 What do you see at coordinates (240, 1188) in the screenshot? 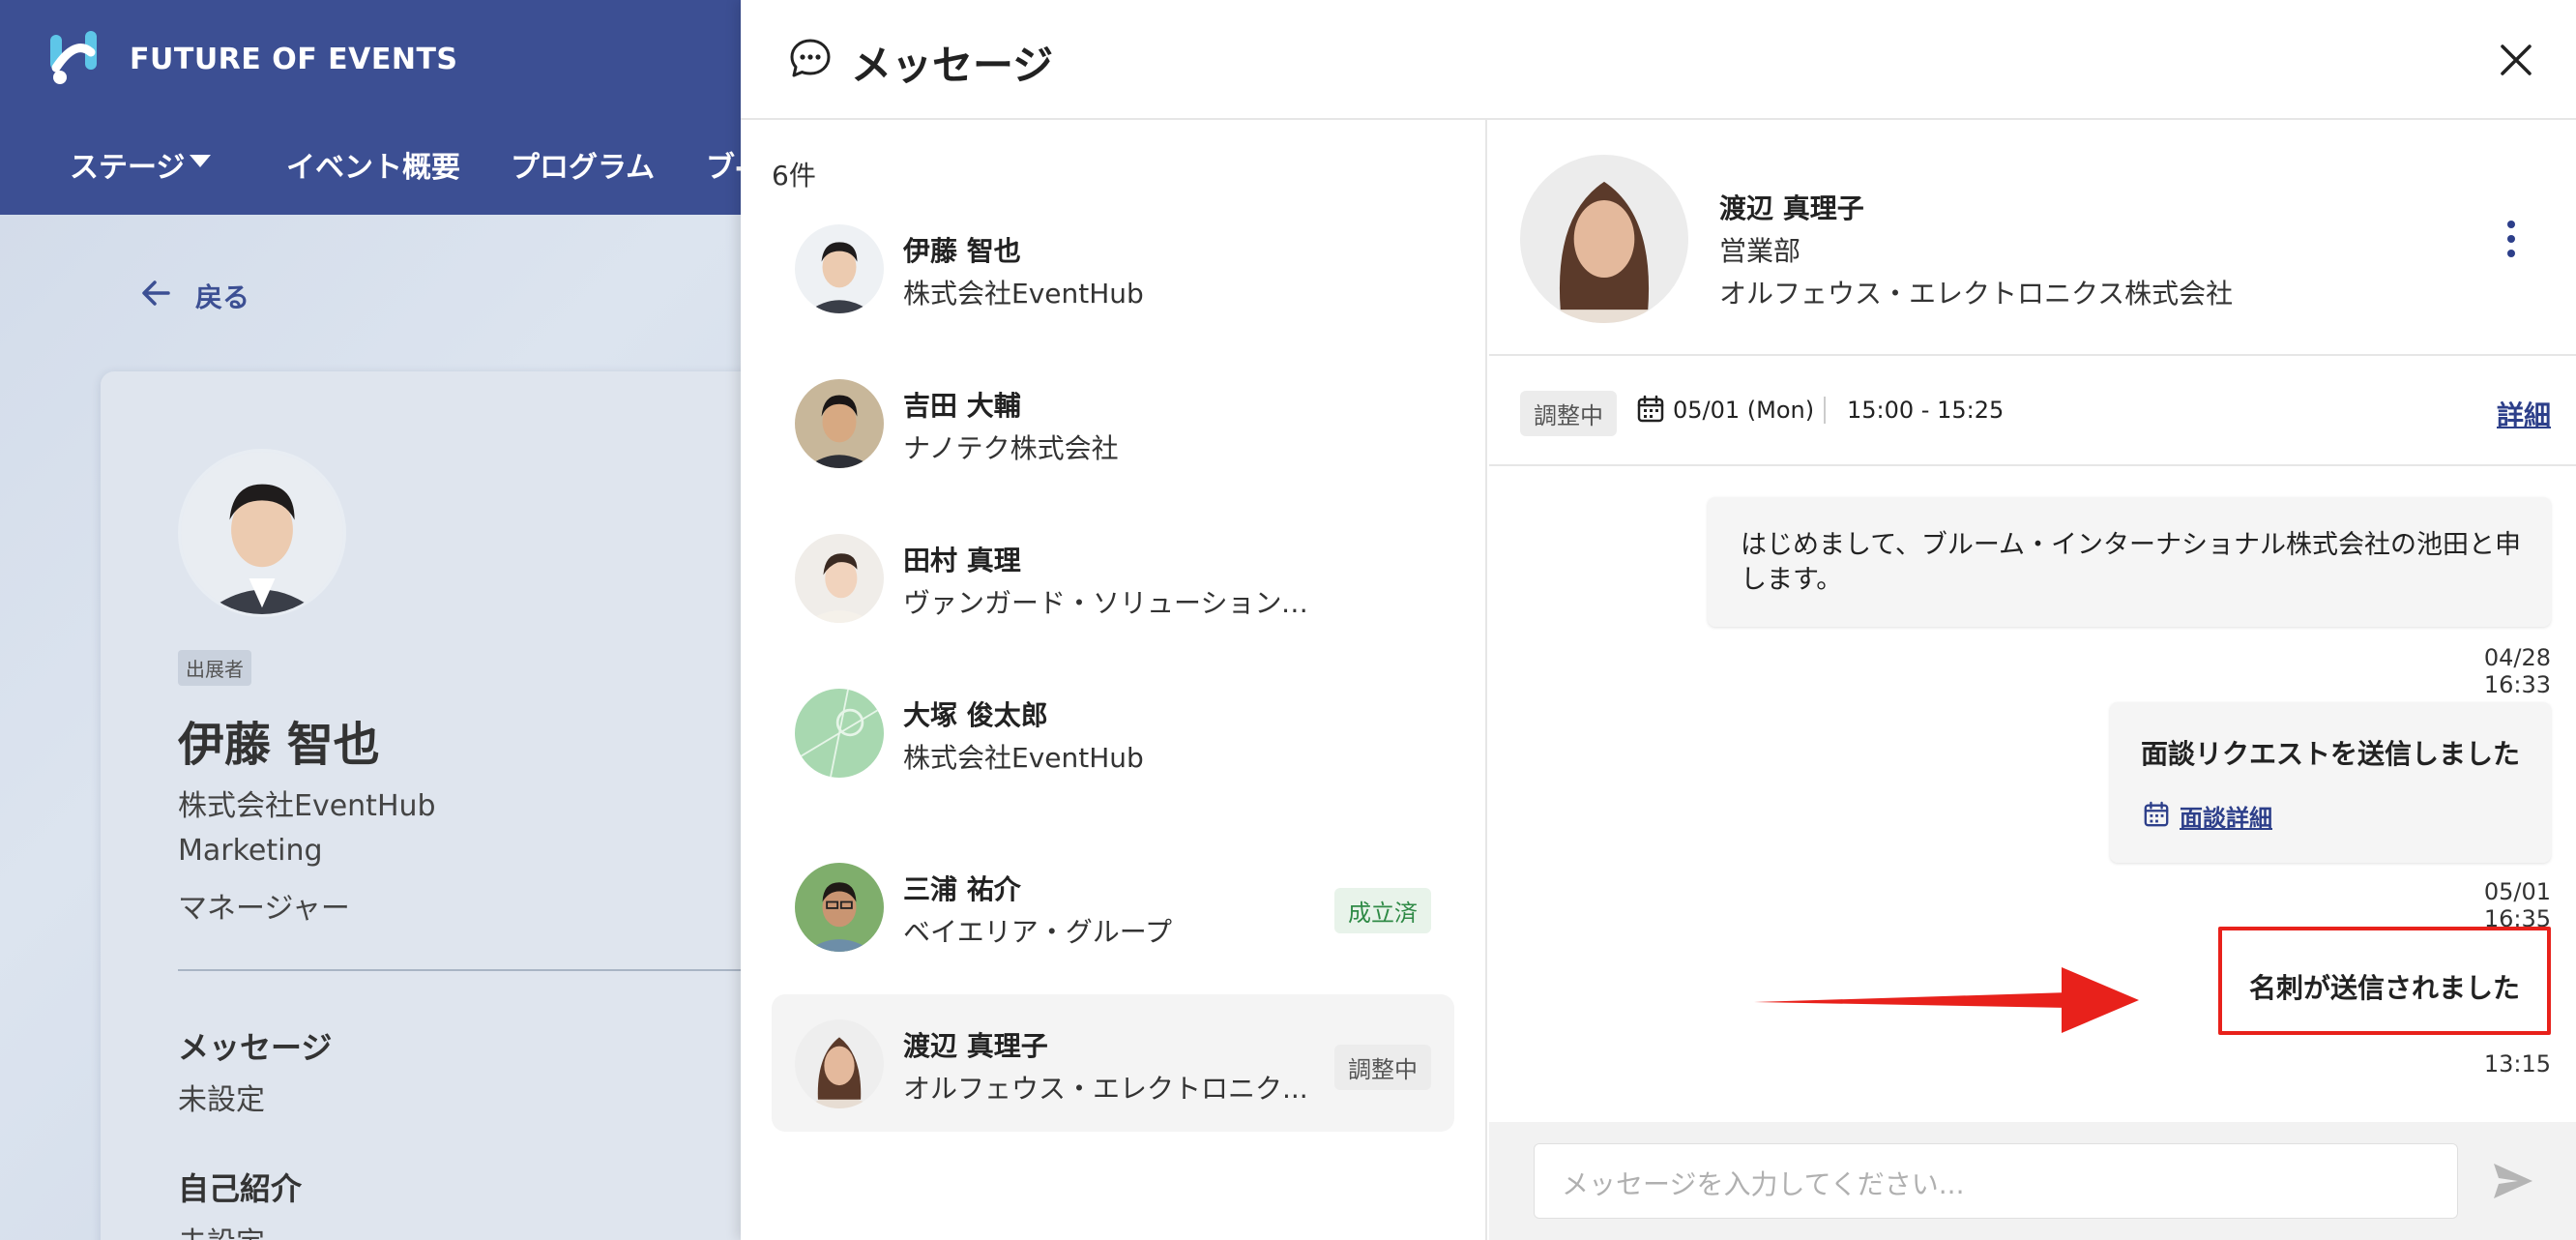
I see `profile-intro-heading: 自己紹介` at bounding box center [240, 1188].